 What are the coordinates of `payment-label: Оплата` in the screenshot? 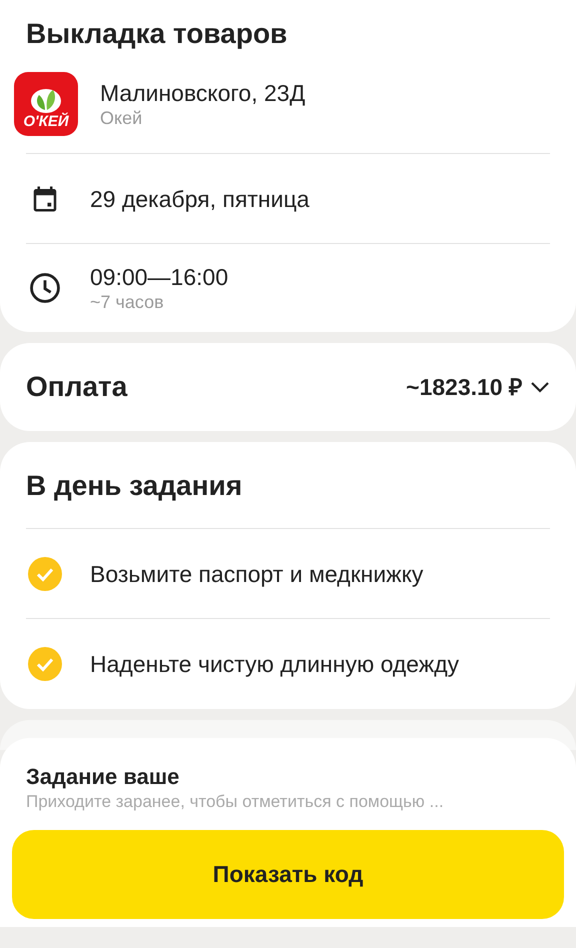 It's located at (77, 387).